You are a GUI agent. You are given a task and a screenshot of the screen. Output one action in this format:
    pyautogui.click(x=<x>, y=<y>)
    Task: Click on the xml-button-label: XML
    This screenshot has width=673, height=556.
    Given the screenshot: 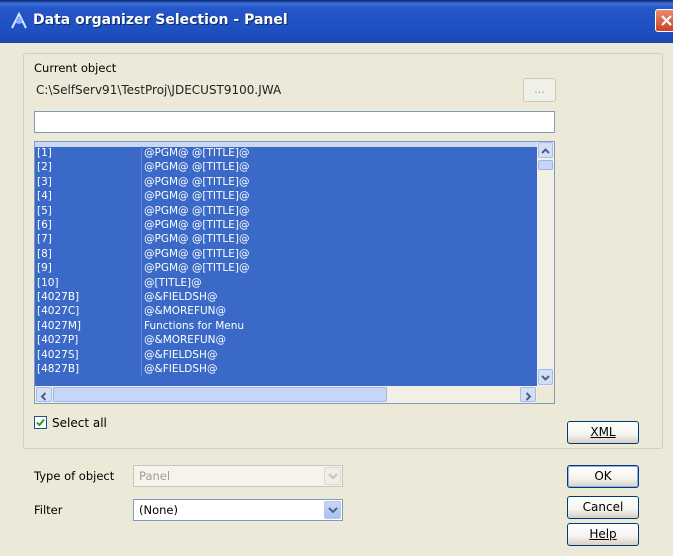 What is the action you would take?
    pyautogui.click(x=603, y=432)
    